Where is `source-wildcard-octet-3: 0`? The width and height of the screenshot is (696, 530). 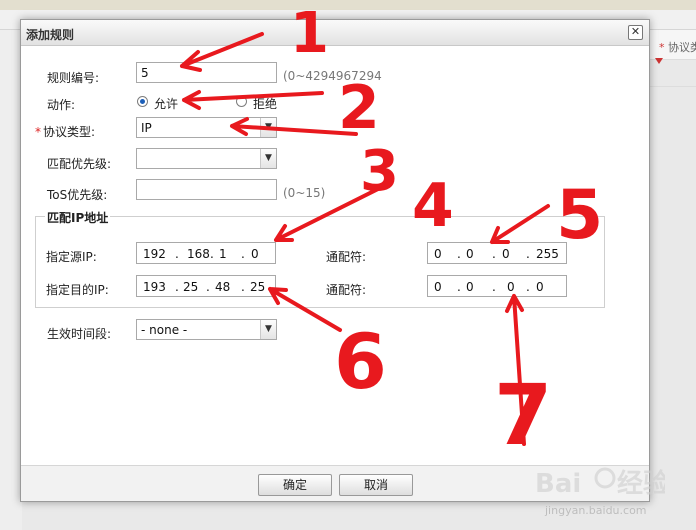 source-wildcard-octet-3: 0 is located at coordinates (506, 254).